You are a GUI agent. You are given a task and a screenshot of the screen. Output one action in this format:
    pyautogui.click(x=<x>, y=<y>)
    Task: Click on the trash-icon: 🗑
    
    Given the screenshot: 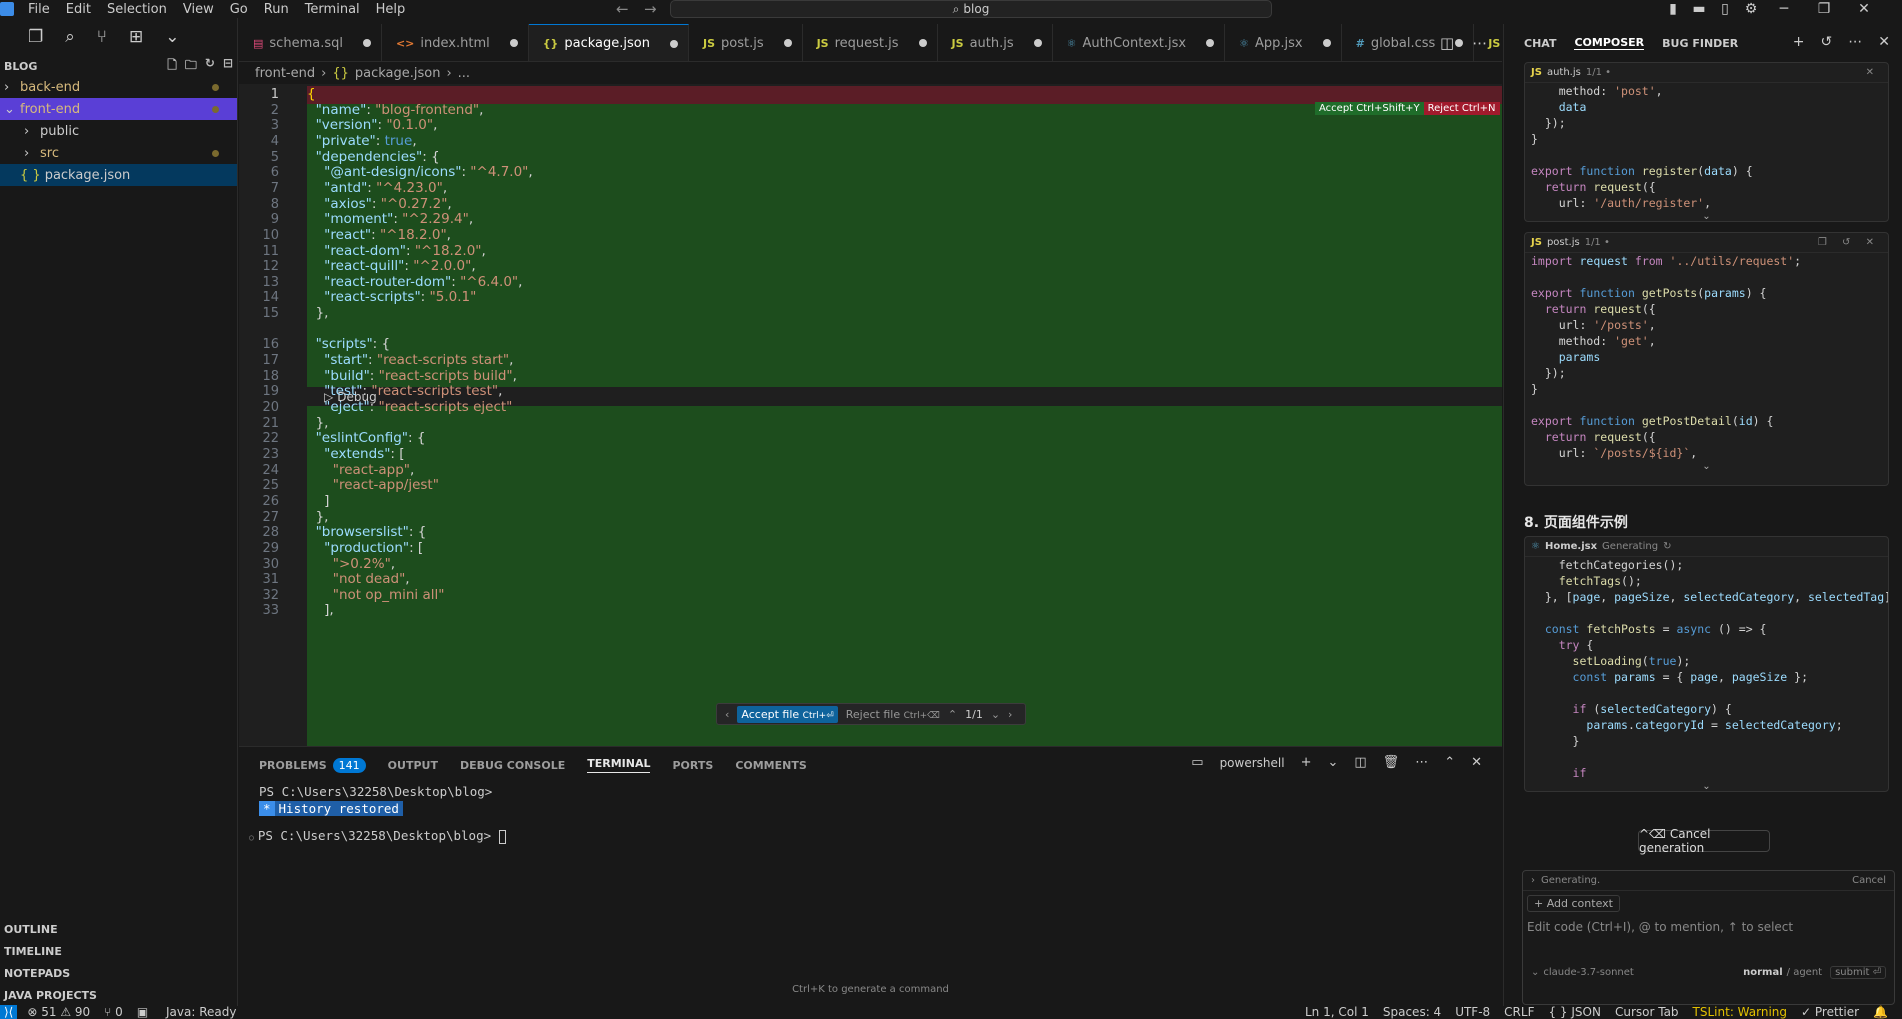 What is the action you would take?
    pyautogui.click(x=1391, y=762)
    